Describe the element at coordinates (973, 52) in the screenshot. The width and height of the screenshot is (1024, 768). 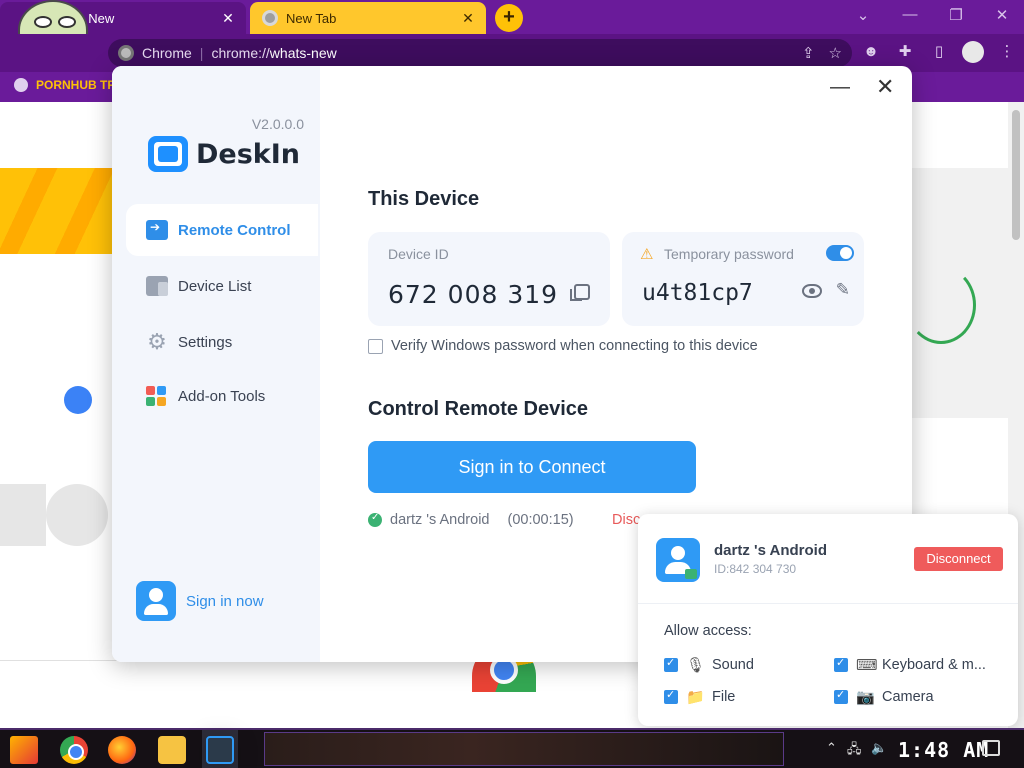
I see `profile-avatar-icon` at that location.